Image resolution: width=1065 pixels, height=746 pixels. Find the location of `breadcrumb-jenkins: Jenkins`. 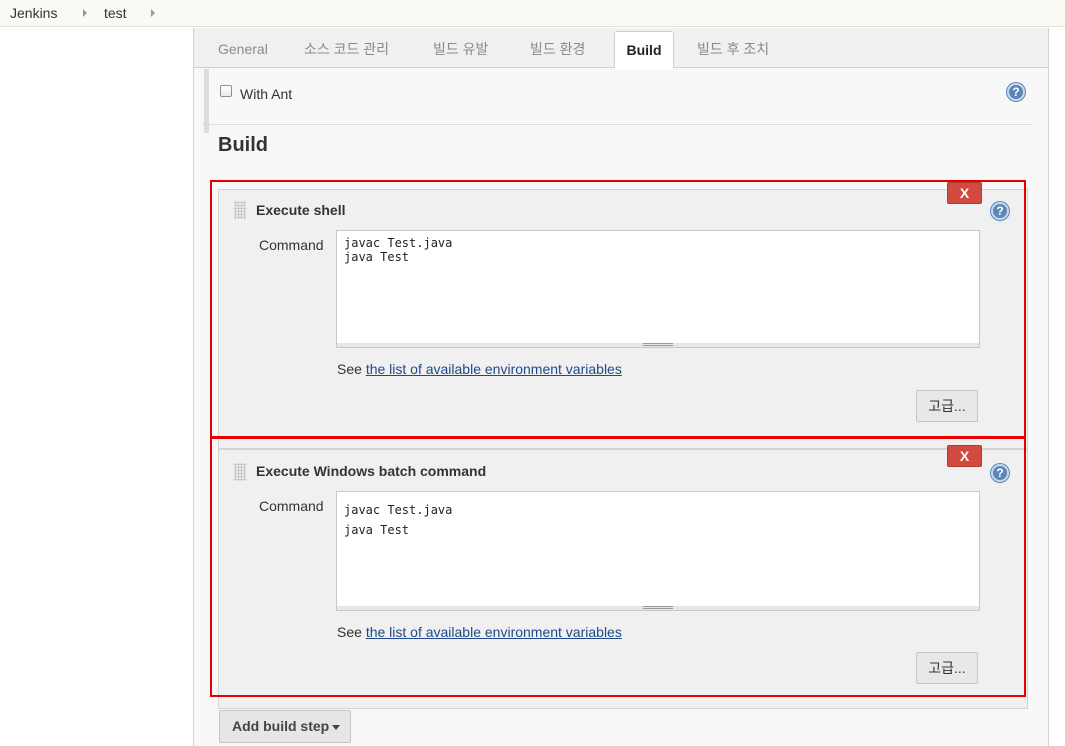

breadcrumb-jenkins: Jenkins is located at coordinates (33, 13).